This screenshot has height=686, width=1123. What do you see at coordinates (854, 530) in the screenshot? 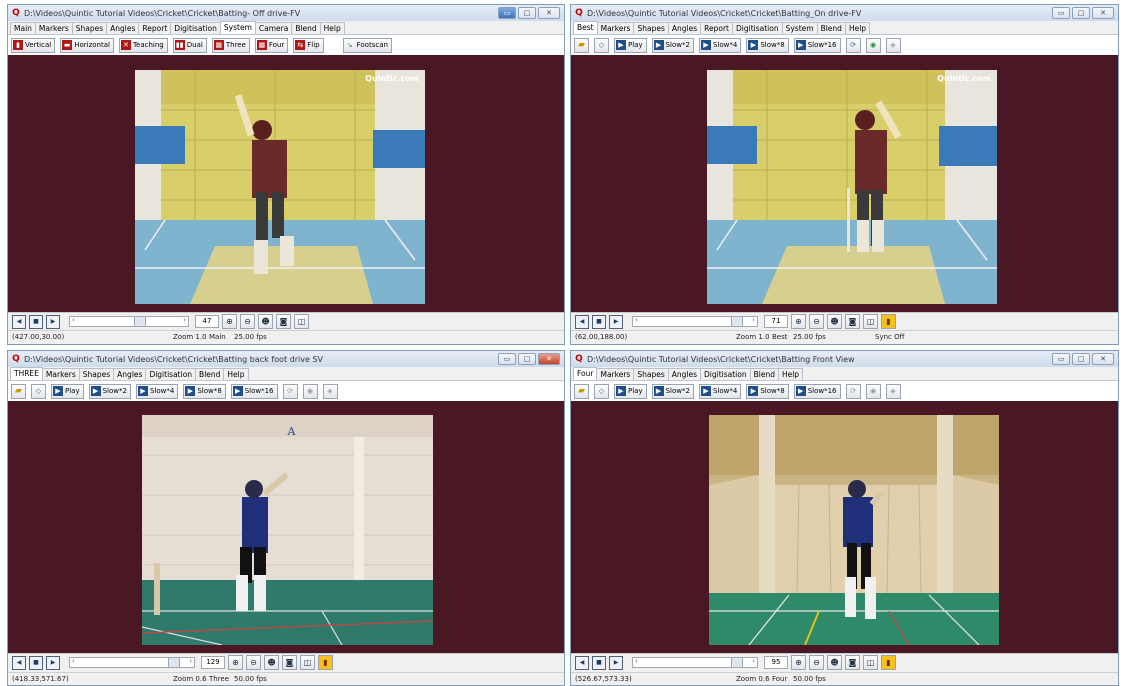
I see `video-frame` at bounding box center [854, 530].